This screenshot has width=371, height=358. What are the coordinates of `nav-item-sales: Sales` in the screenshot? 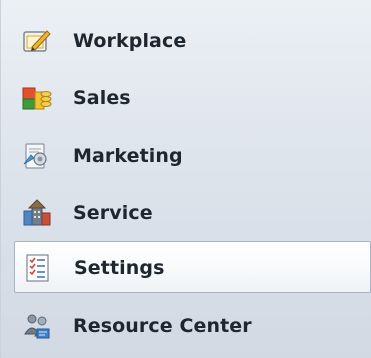 It's located at (192, 98).